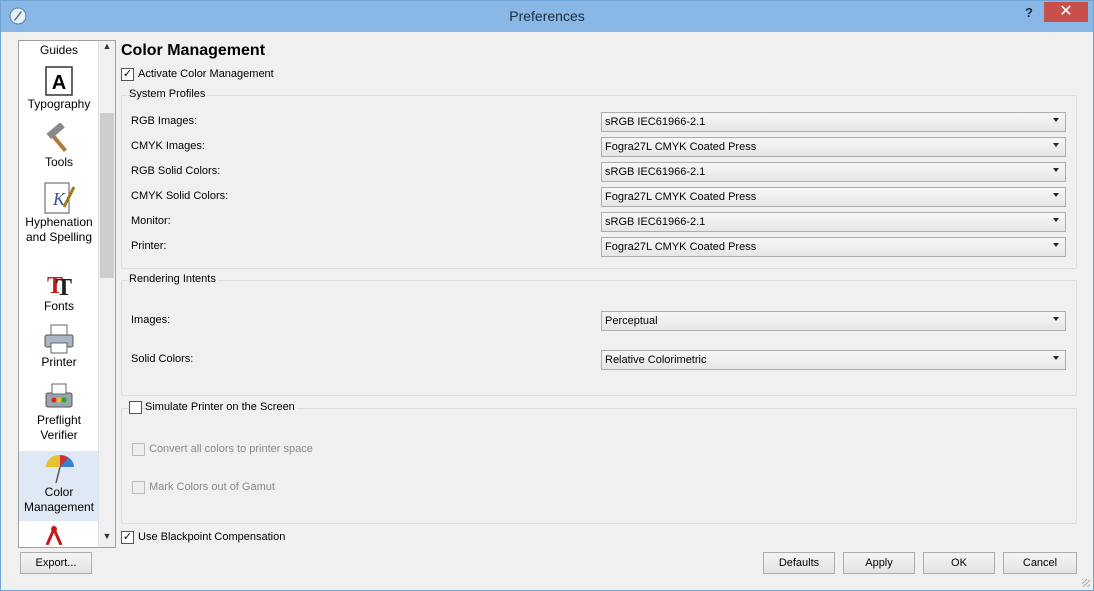 The image size is (1094, 591). Describe the element at coordinates (833, 247) in the screenshot. I see `printer-profile-select: Fogra27L CMYK Coated Press` at that location.